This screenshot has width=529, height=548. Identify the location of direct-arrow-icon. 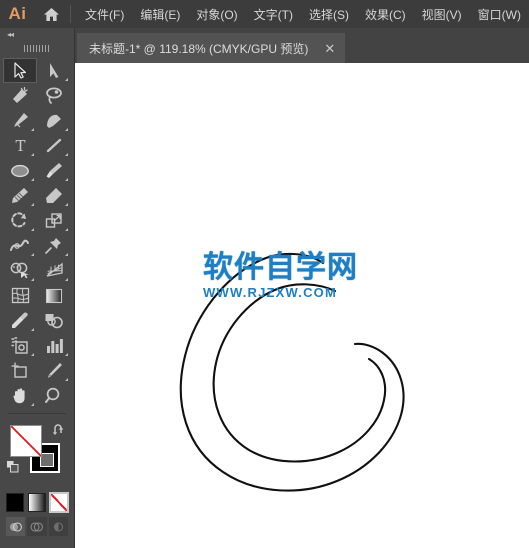
(54, 70).